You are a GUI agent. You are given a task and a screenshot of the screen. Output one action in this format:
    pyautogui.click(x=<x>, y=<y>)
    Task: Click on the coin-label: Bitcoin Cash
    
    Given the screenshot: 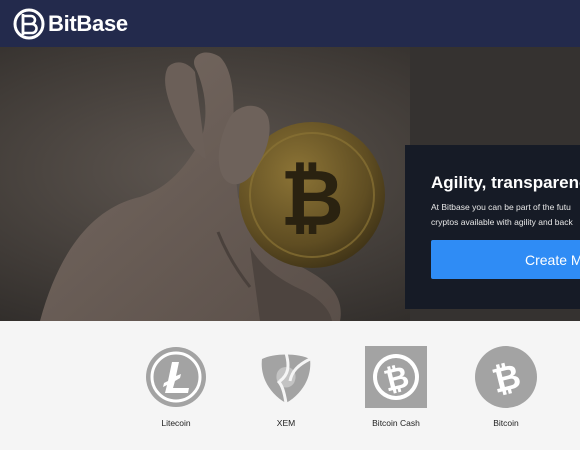 What is the action you would take?
    pyautogui.click(x=396, y=423)
    